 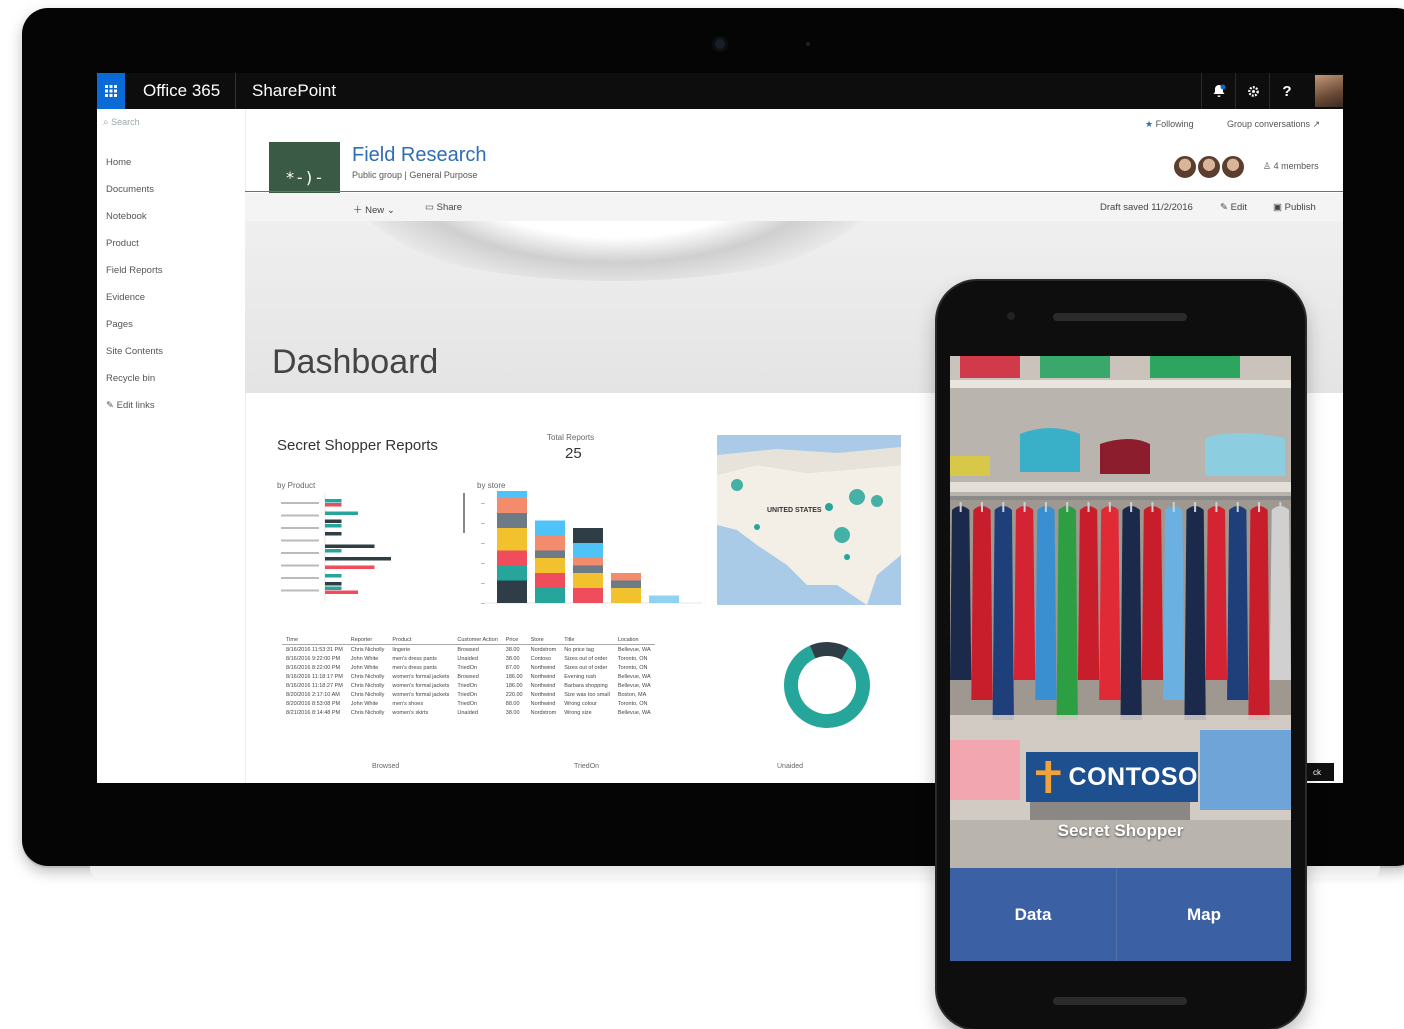 What do you see at coordinates (181, 91) in the screenshot?
I see `office-365-link: Office 365` at bounding box center [181, 91].